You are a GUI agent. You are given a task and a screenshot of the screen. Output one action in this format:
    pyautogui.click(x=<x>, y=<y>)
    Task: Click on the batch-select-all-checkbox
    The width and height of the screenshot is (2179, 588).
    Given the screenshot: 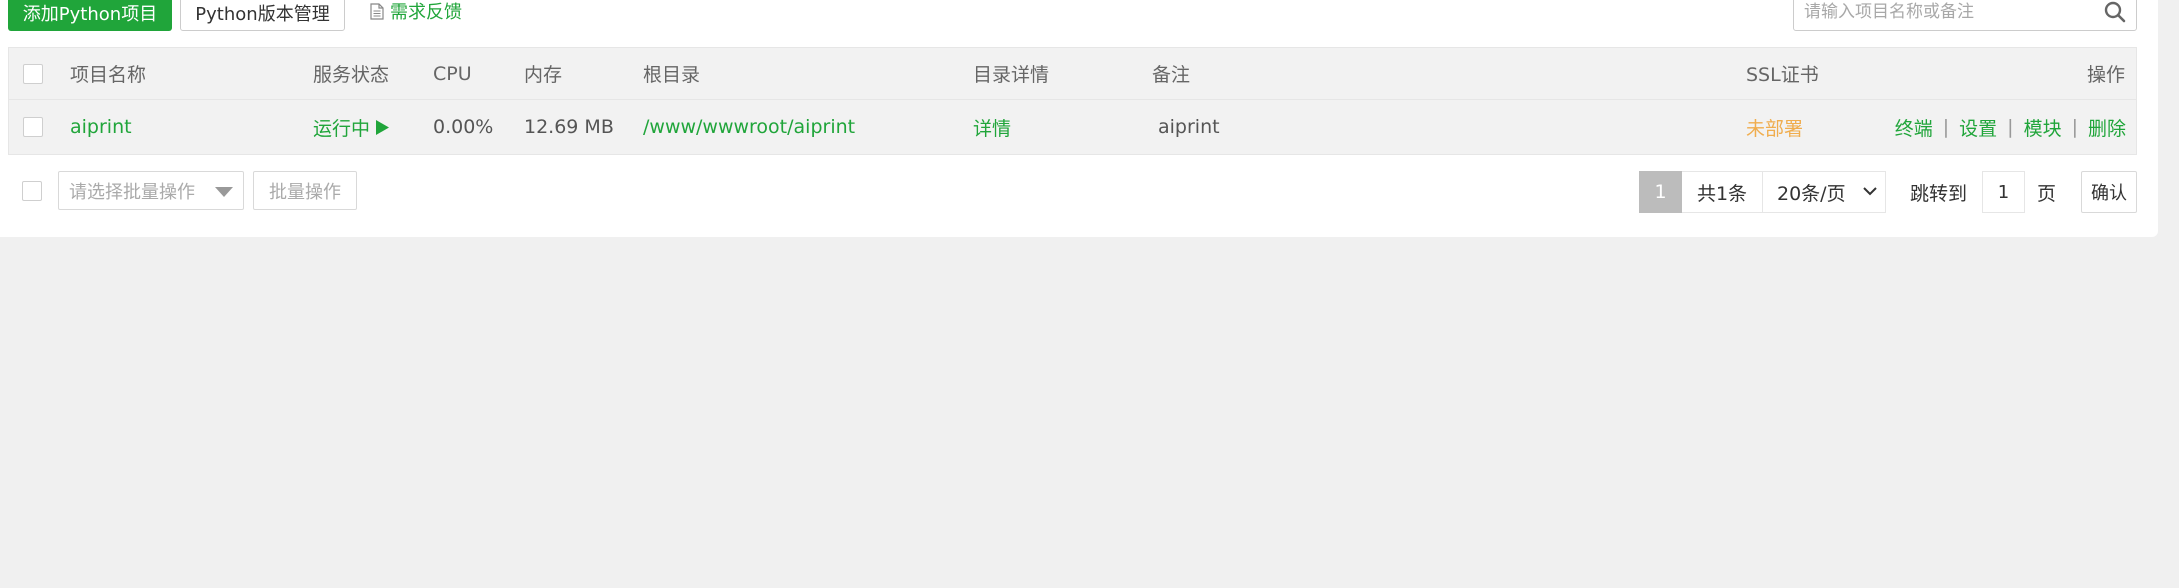 What is the action you would take?
    pyautogui.click(x=32, y=191)
    